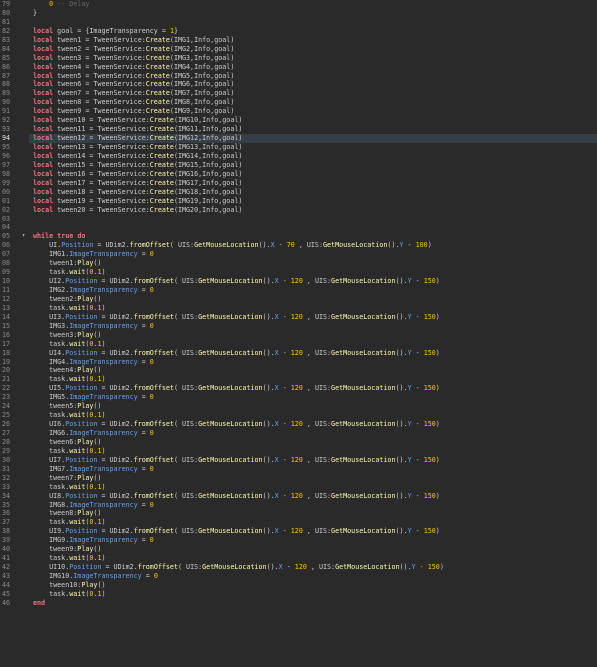 Image resolution: width=597 pixels, height=667 pixels. What do you see at coordinates (208, 164) in the screenshot?
I see `code-token: (IMG15,Info,goal)` at bounding box center [208, 164].